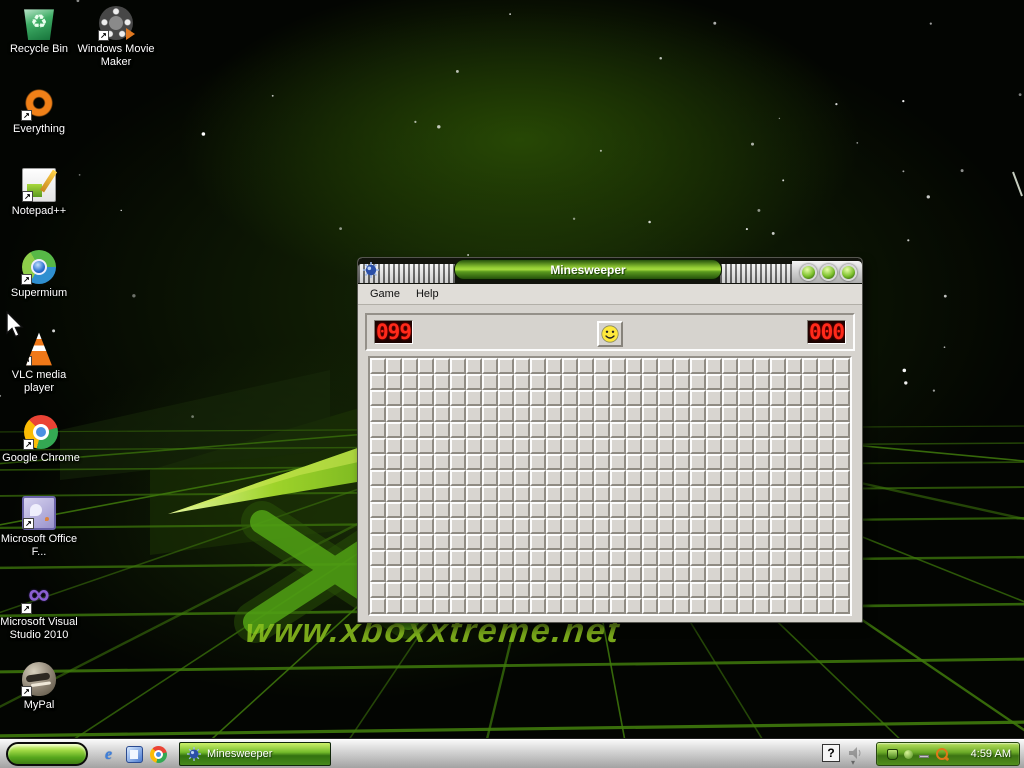 The width and height of the screenshot is (1024, 768). What do you see at coordinates (39, 687) in the screenshot?
I see `desktop-icon-mypal: ↗ MyPal` at bounding box center [39, 687].